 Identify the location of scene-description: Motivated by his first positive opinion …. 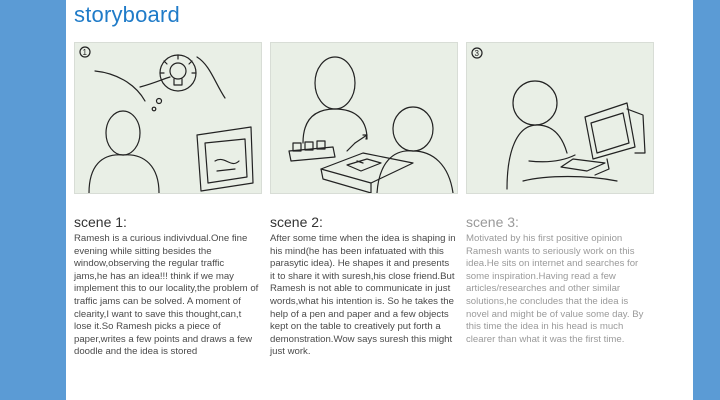
(555, 289).